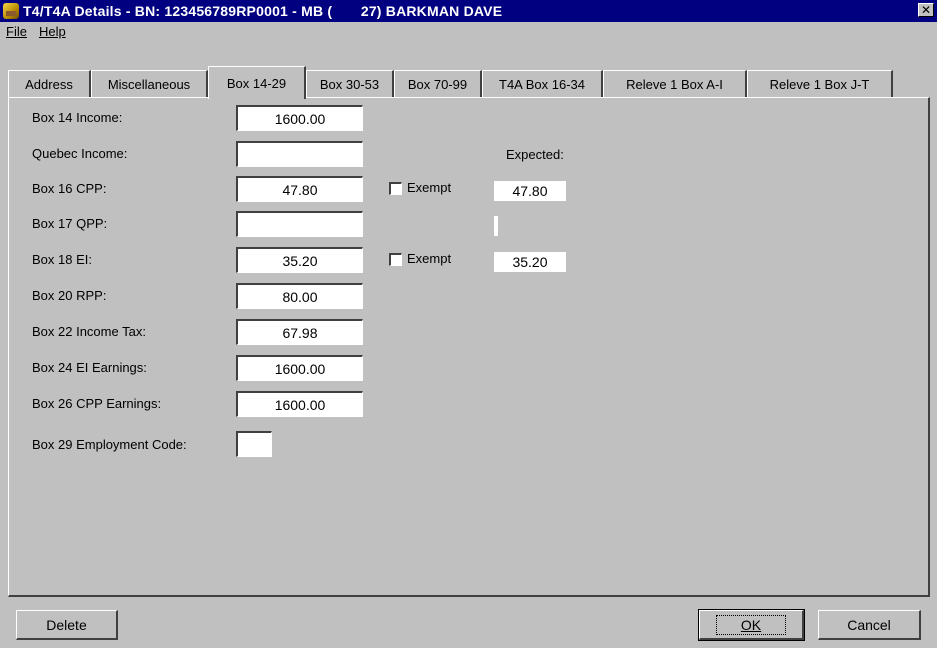 Image resolution: width=937 pixels, height=648 pixels. What do you see at coordinates (468, 31) in the screenshot?
I see `menu-bar: File Help` at bounding box center [468, 31].